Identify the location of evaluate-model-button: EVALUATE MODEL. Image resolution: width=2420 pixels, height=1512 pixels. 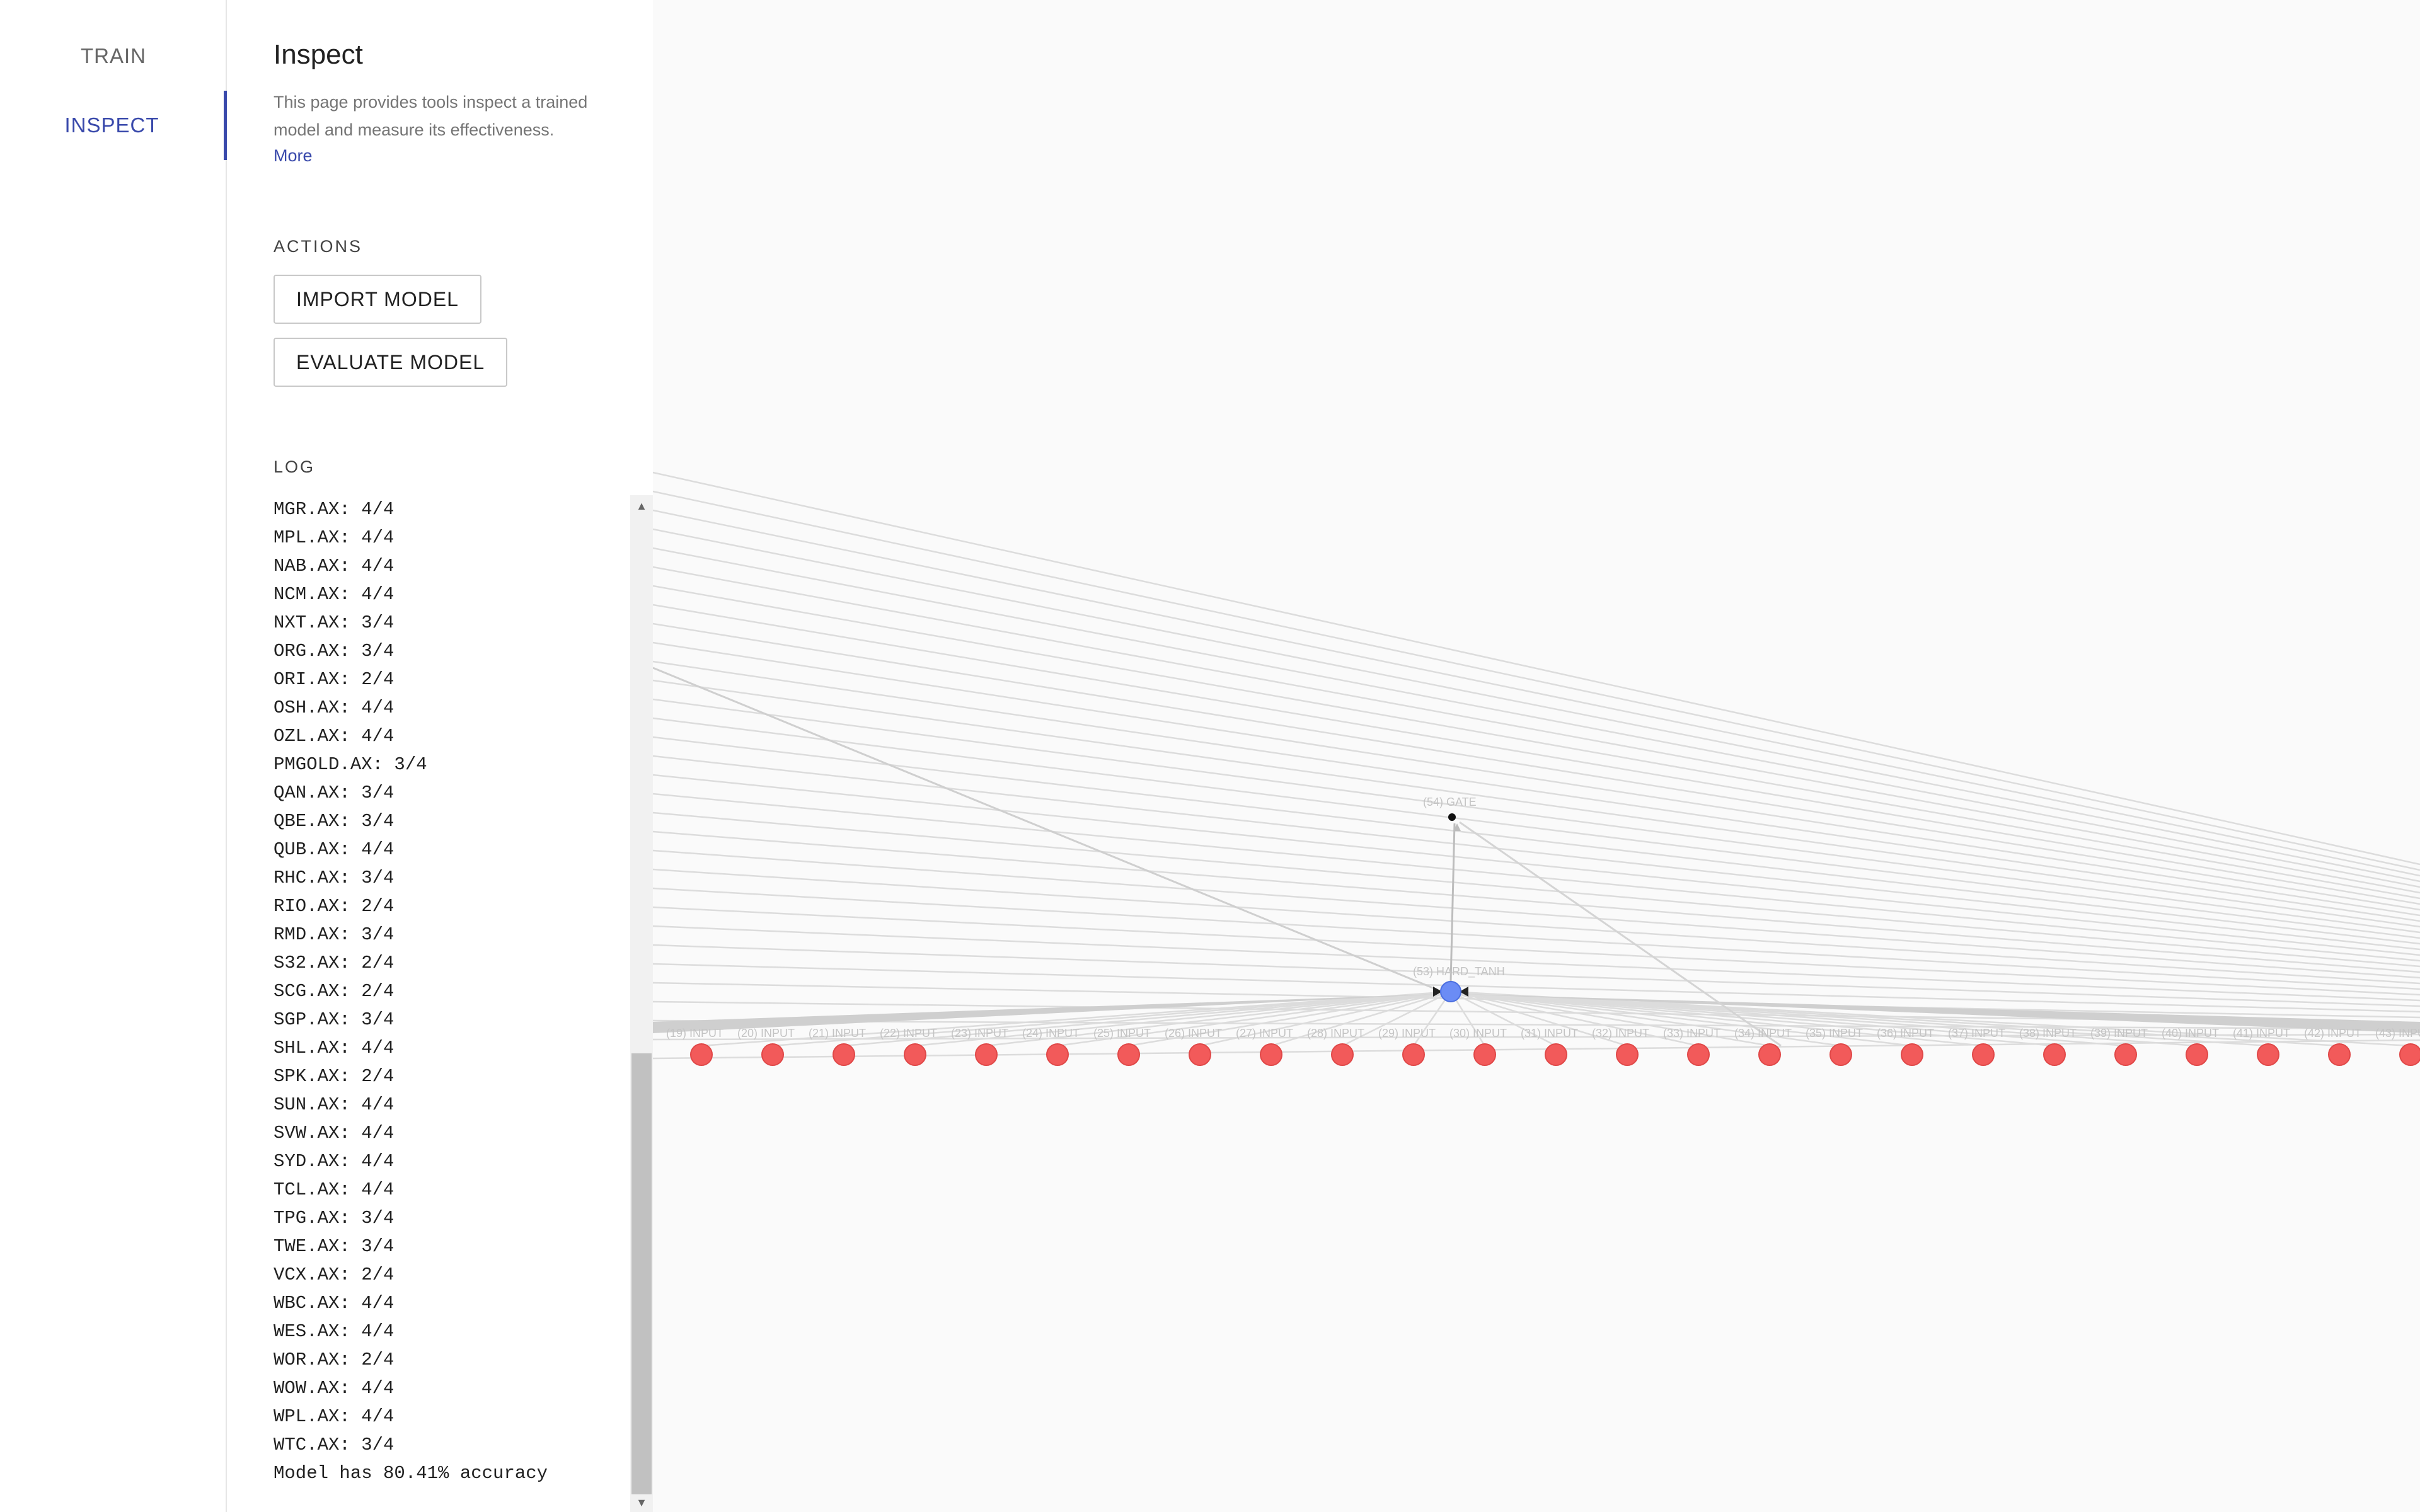
(391, 362).